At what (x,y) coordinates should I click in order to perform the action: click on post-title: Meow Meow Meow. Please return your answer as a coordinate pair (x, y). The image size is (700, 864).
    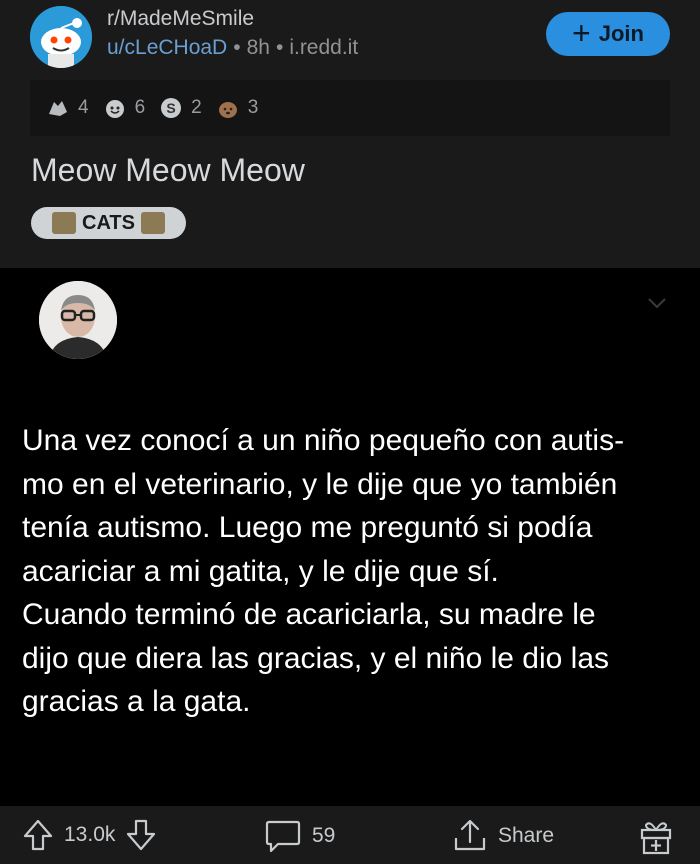
    Looking at the image, I should click on (168, 170).